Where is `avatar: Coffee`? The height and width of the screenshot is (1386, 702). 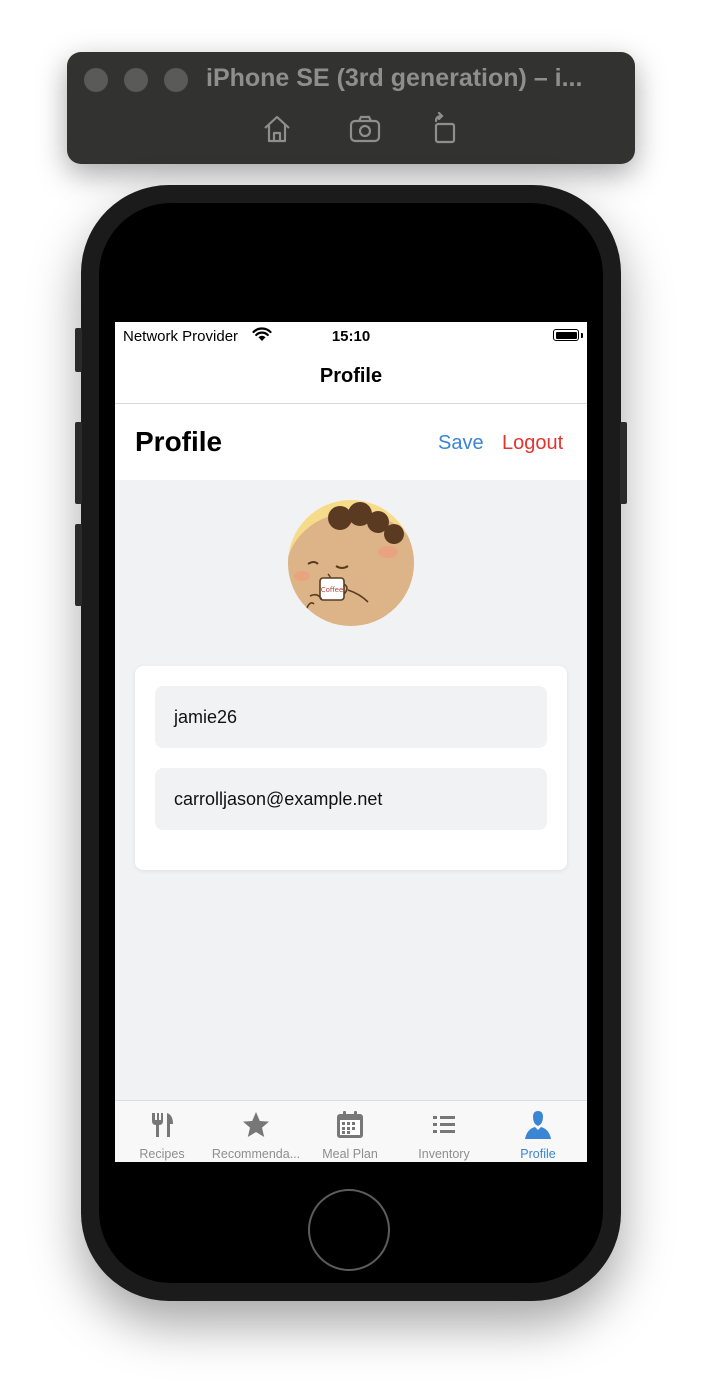 avatar: Coffee is located at coordinates (351, 563).